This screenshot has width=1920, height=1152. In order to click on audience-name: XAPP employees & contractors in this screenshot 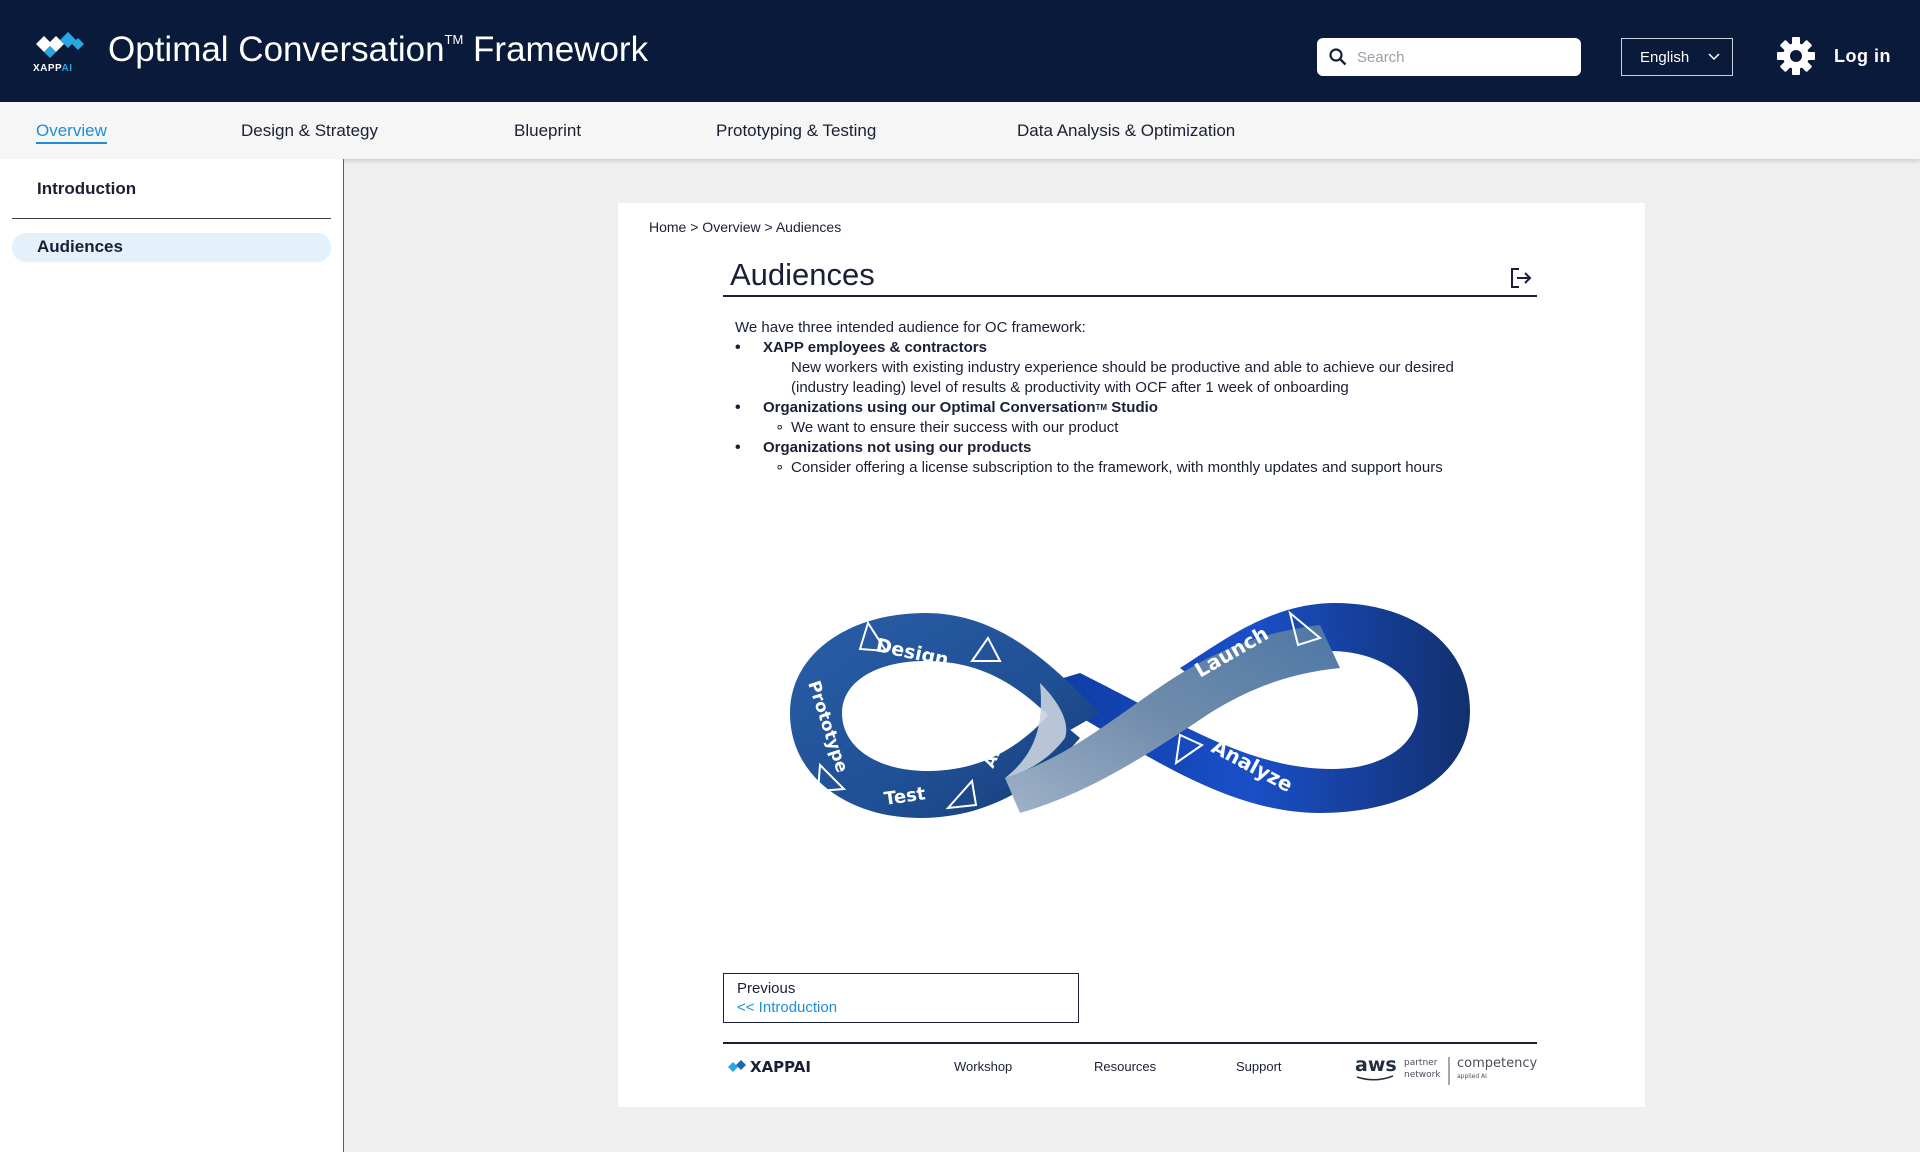, I will do `click(1105, 348)`.